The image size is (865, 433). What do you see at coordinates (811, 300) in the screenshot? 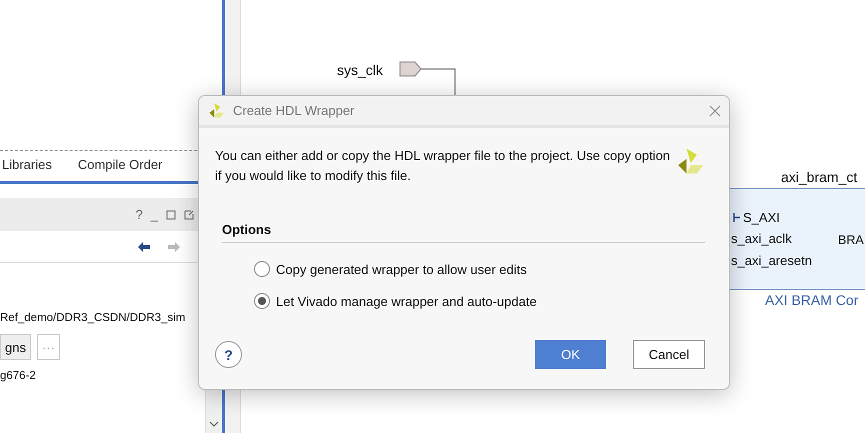
I see `block-caption: AXI BRAM Cor` at bounding box center [811, 300].